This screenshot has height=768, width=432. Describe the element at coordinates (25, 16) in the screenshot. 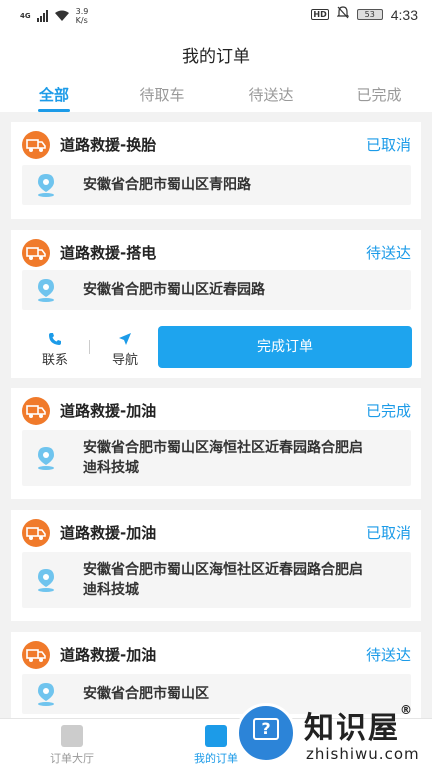

I see `network-type: 4G` at that location.